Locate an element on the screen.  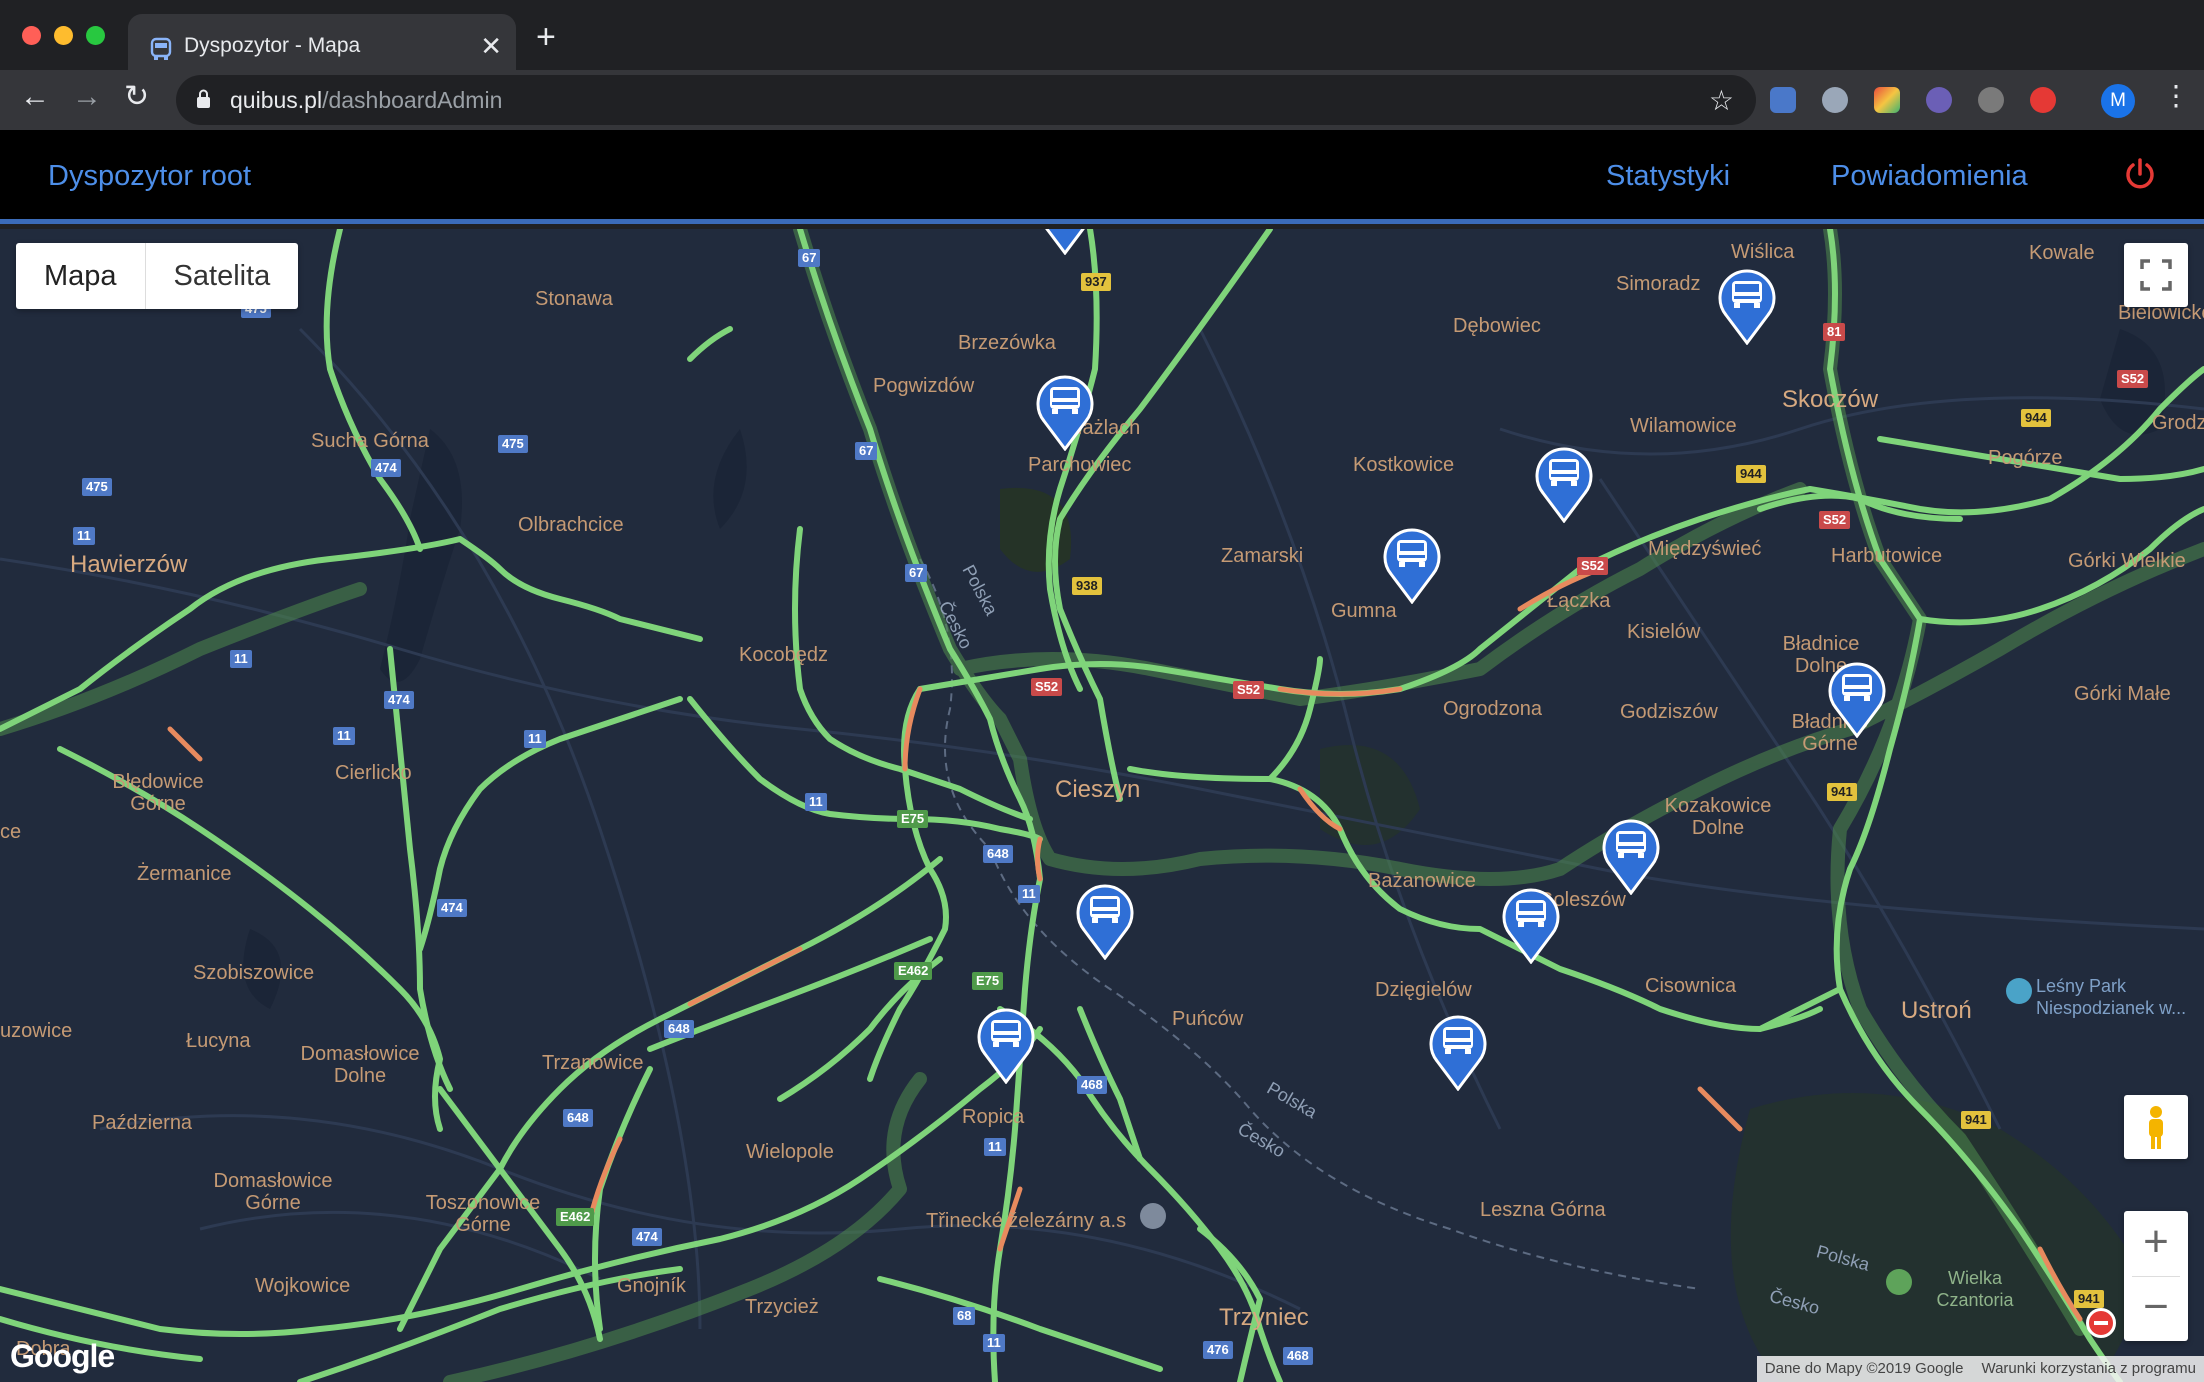
google-logo: Google is located at coordinates (62, 1356).